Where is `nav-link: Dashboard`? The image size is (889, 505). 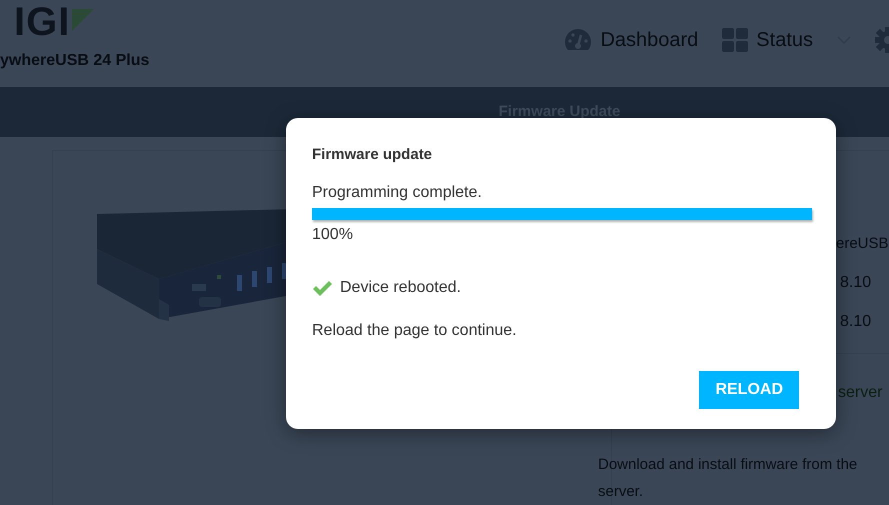
nav-link: Dashboard is located at coordinates (631, 39).